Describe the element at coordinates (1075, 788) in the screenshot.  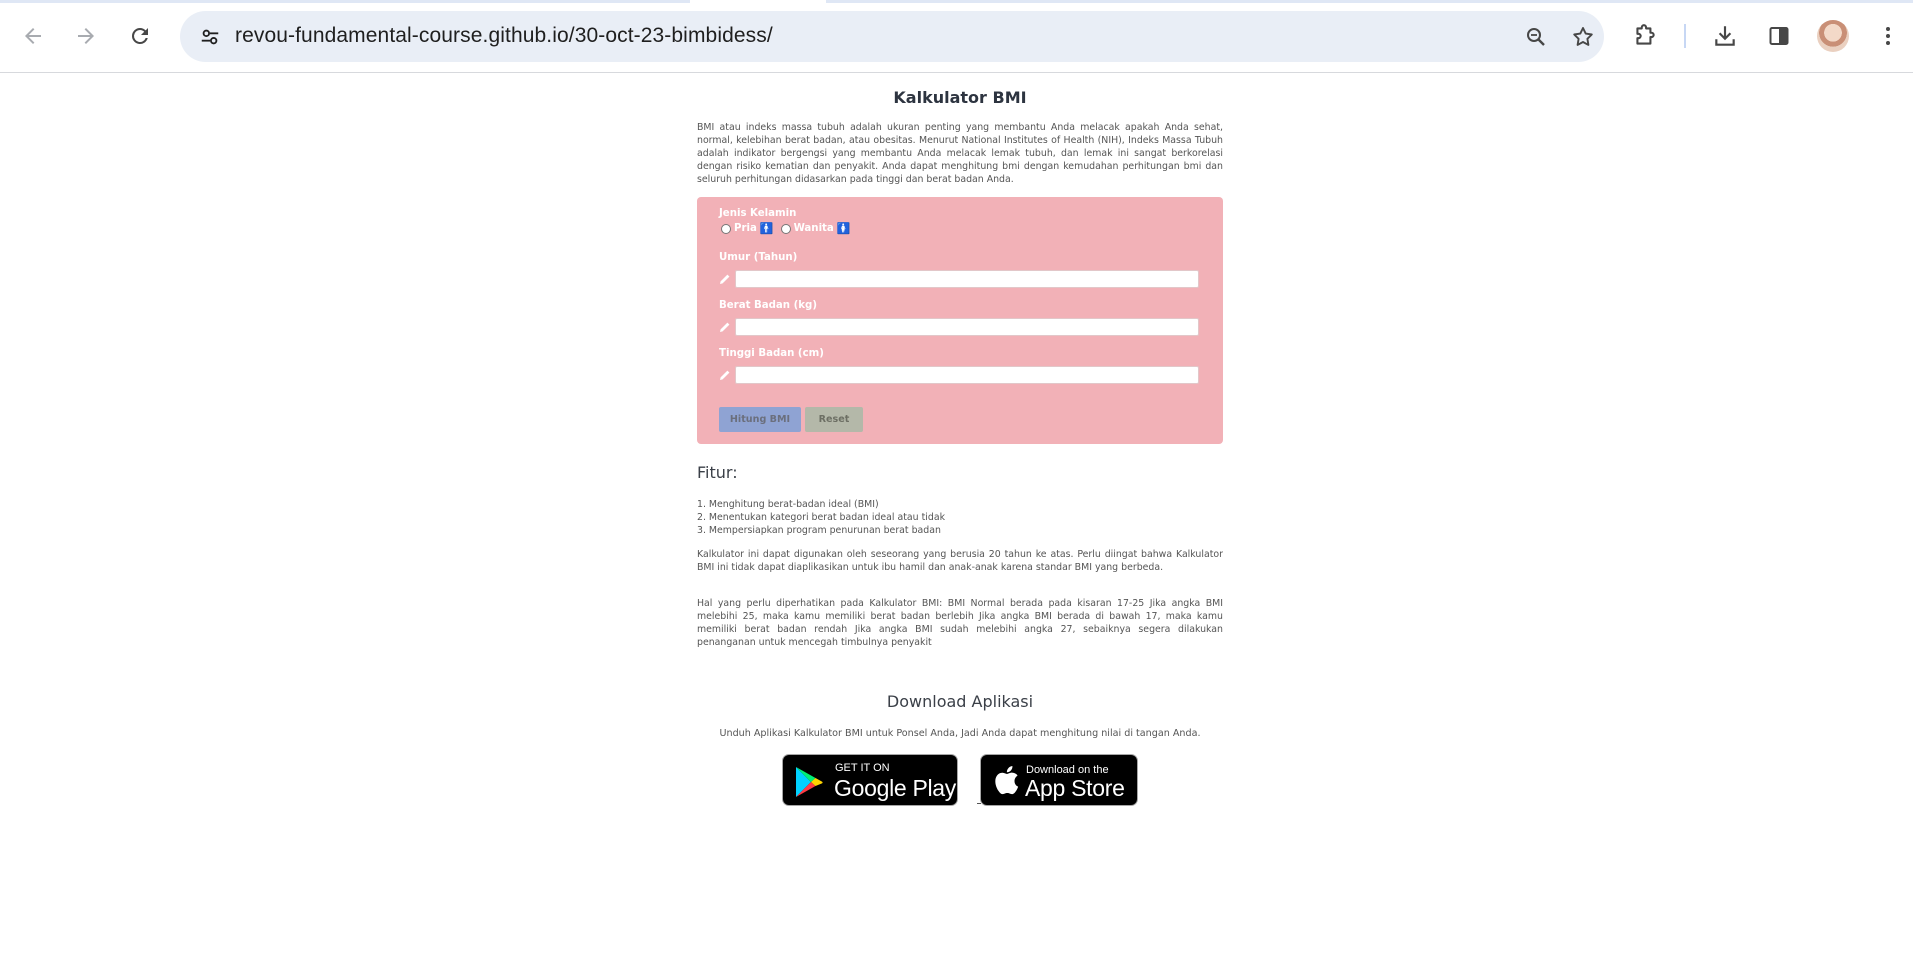
I see `app-store-big-text: App Store` at that location.